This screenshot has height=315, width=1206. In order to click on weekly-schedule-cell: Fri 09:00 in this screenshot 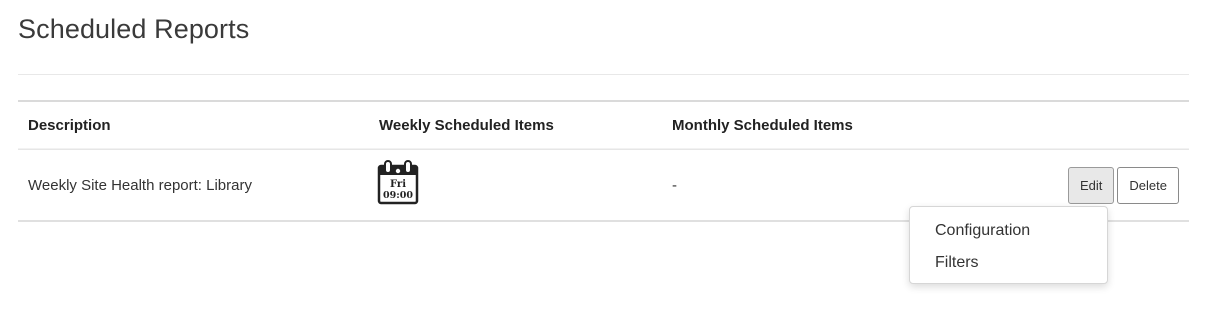, I will do `click(515, 185)`.